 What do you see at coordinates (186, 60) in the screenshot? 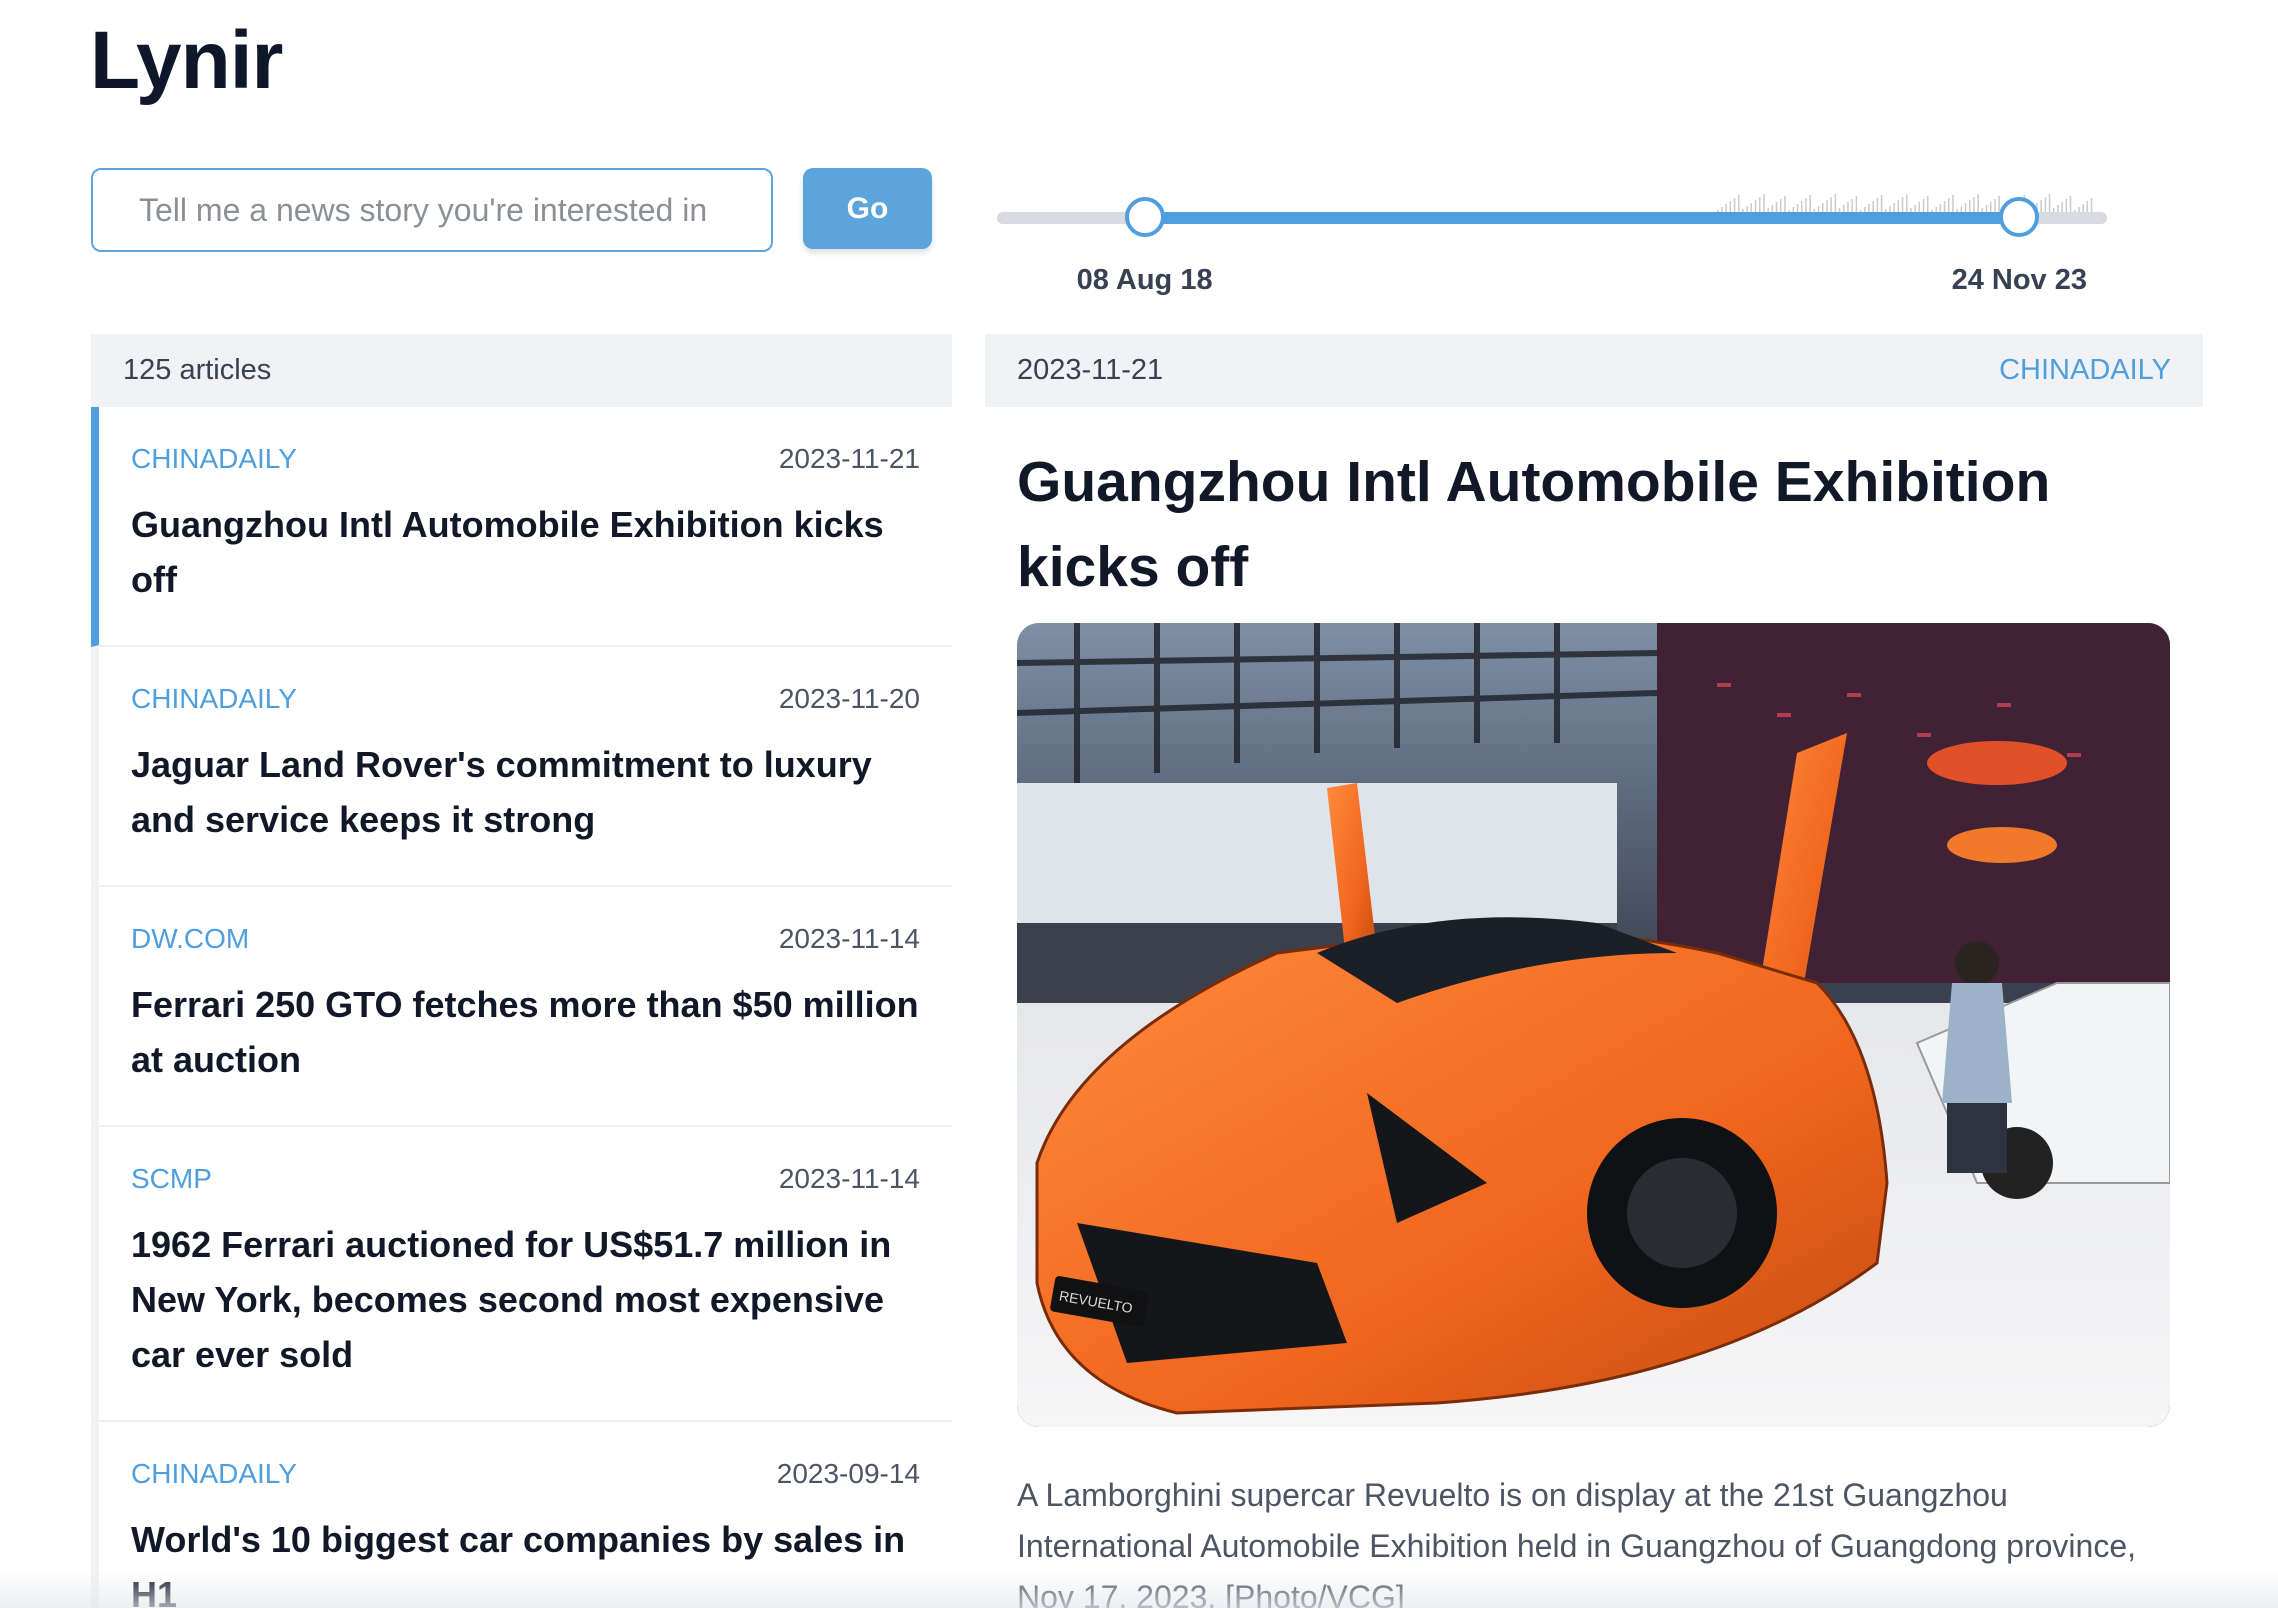
I see `app-logo: Lynir` at bounding box center [186, 60].